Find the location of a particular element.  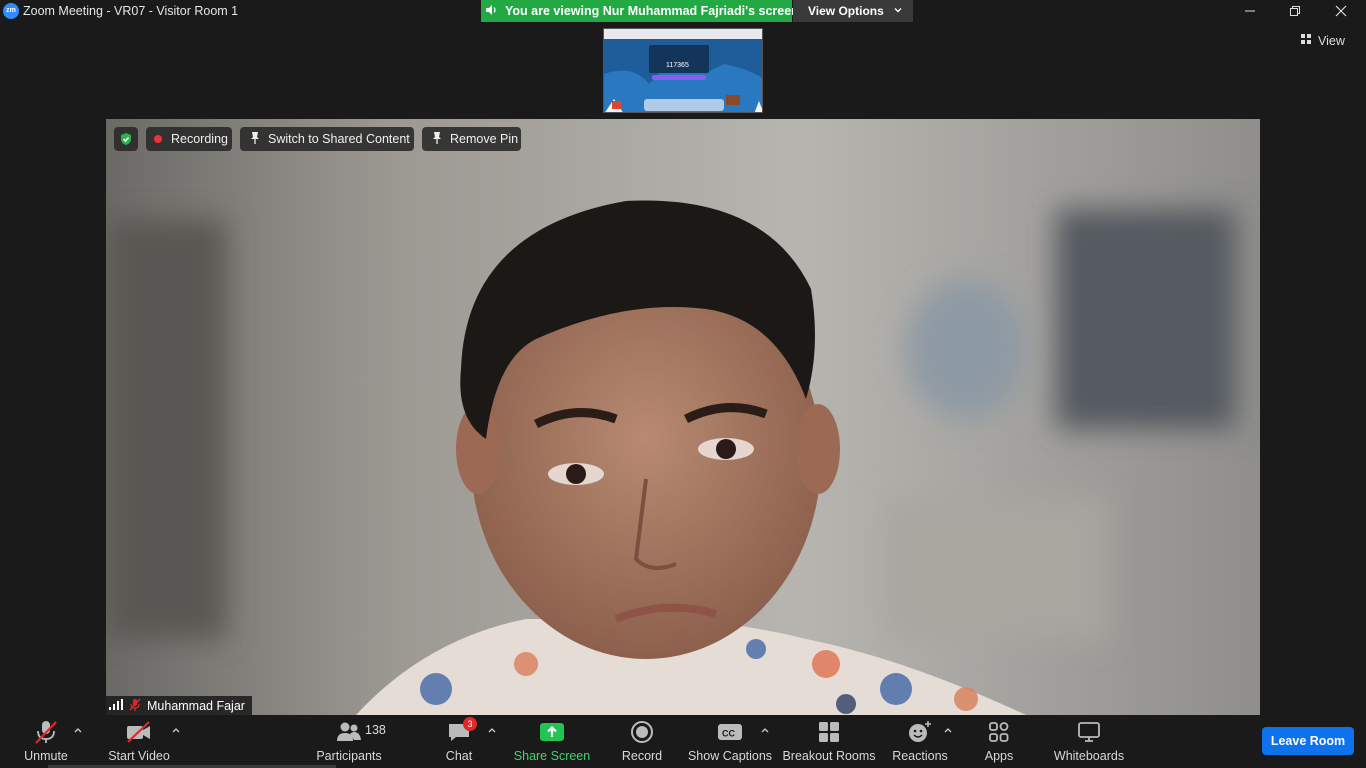

remove-pin-label: Remove Pin is located at coordinates (484, 139).